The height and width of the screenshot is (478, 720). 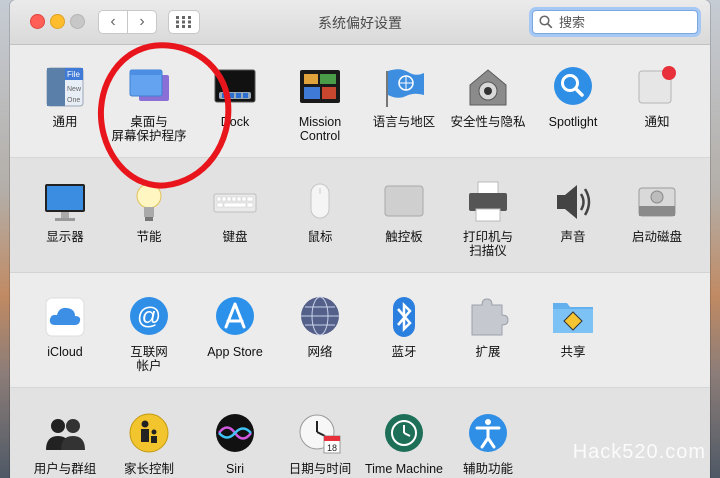 I want to click on pane-label: 家长控制, so click(x=148, y=469).